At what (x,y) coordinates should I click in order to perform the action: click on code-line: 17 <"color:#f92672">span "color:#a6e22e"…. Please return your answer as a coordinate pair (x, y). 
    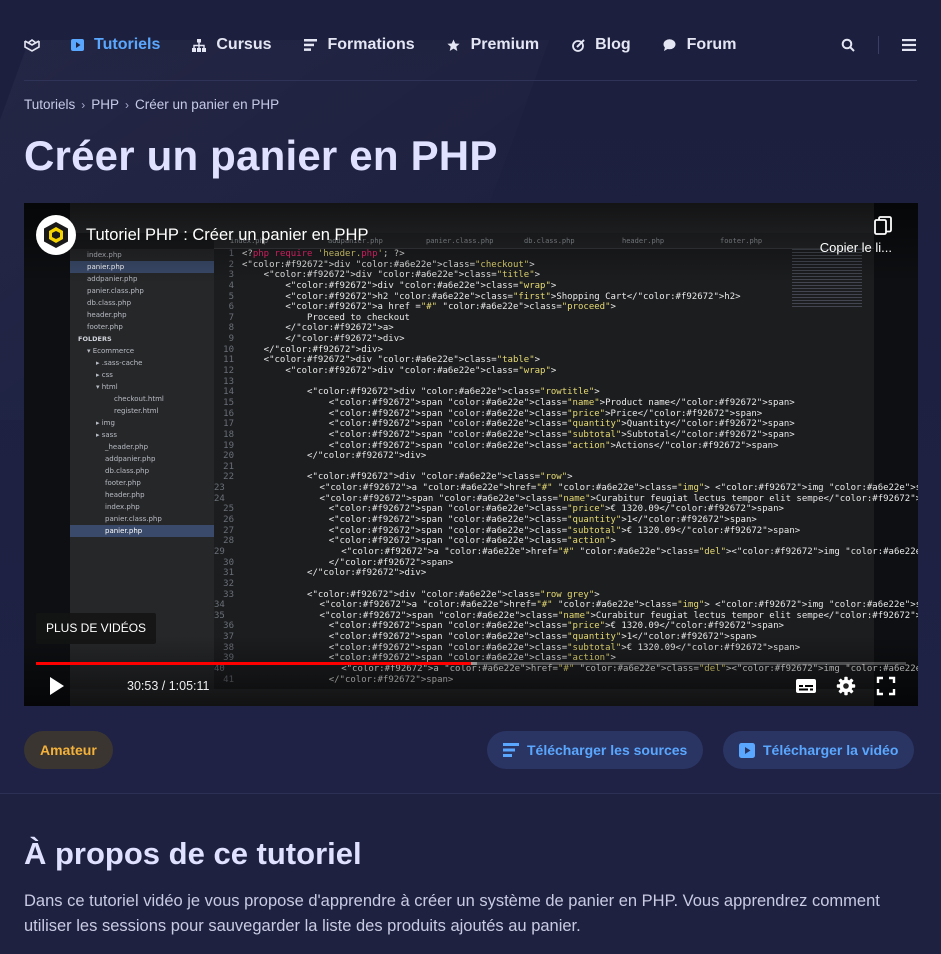
    Looking at the image, I should click on (544, 424).